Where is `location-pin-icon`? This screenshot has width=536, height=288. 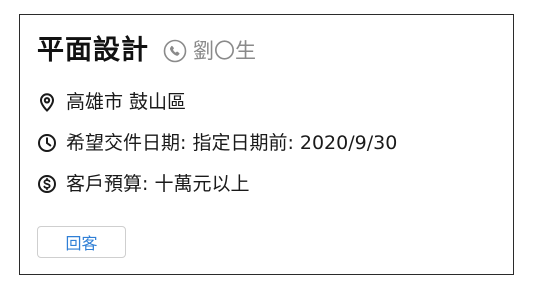 location-pin-icon is located at coordinates (47, 102).